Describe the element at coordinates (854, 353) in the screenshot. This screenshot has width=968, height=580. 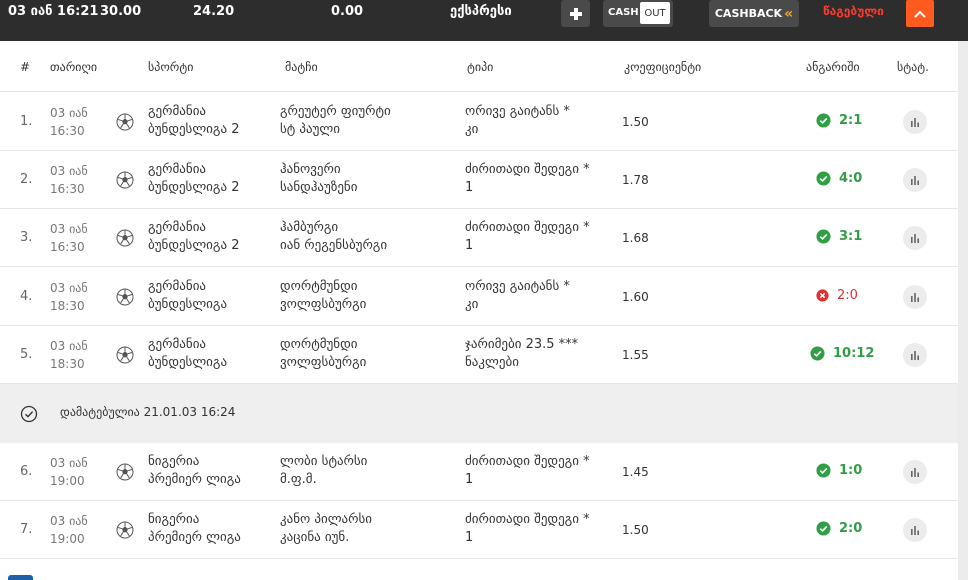
I see `score-value: 10:12` at that location.